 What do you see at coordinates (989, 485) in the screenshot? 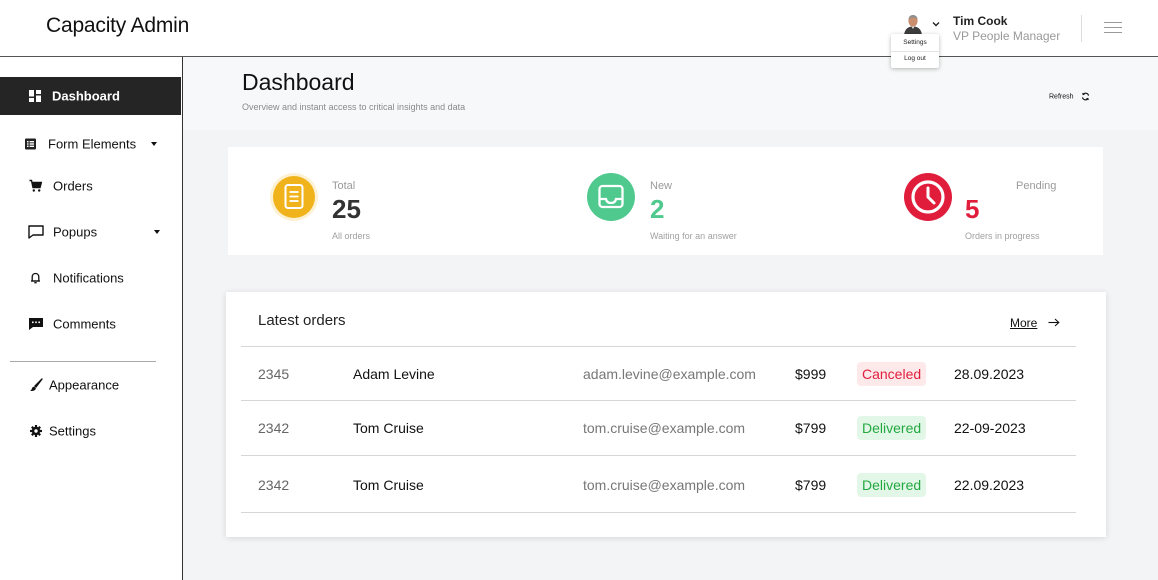
I see `order-date: 22.09.2023` at bounding box center [989, 485].